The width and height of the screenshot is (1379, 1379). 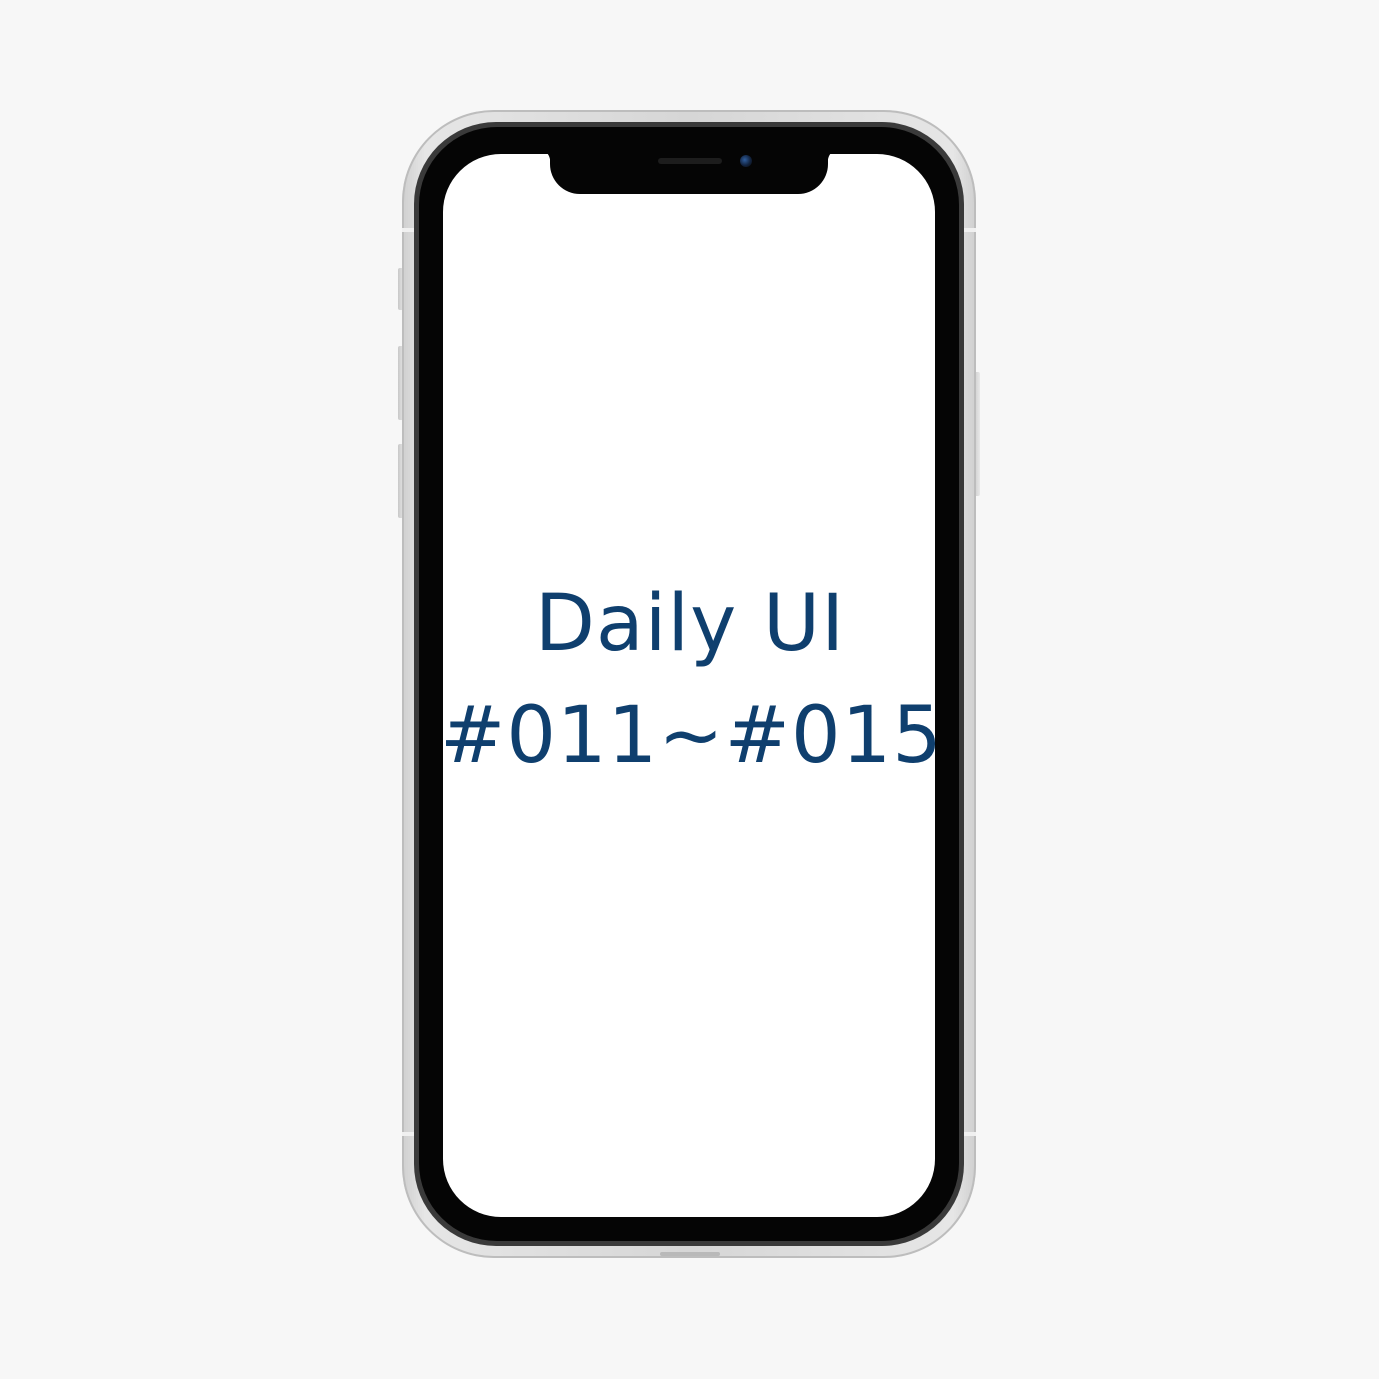 What do you see at coordinates (691, 680) in the screenshot?
I see `screen-title: Daily UI #011~#015` at bounding box center [691, 680].